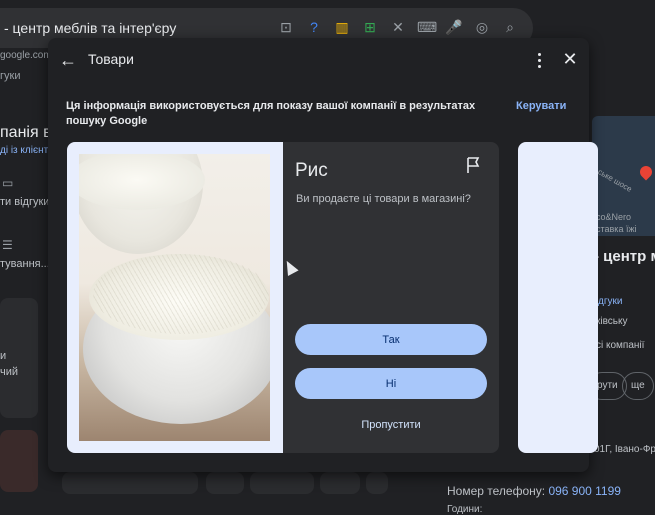 The image size is (655, 515). Describe the element at coordinates (24, 150) in the screenshot. I see `company-sub: ді із клієнт` at that location.